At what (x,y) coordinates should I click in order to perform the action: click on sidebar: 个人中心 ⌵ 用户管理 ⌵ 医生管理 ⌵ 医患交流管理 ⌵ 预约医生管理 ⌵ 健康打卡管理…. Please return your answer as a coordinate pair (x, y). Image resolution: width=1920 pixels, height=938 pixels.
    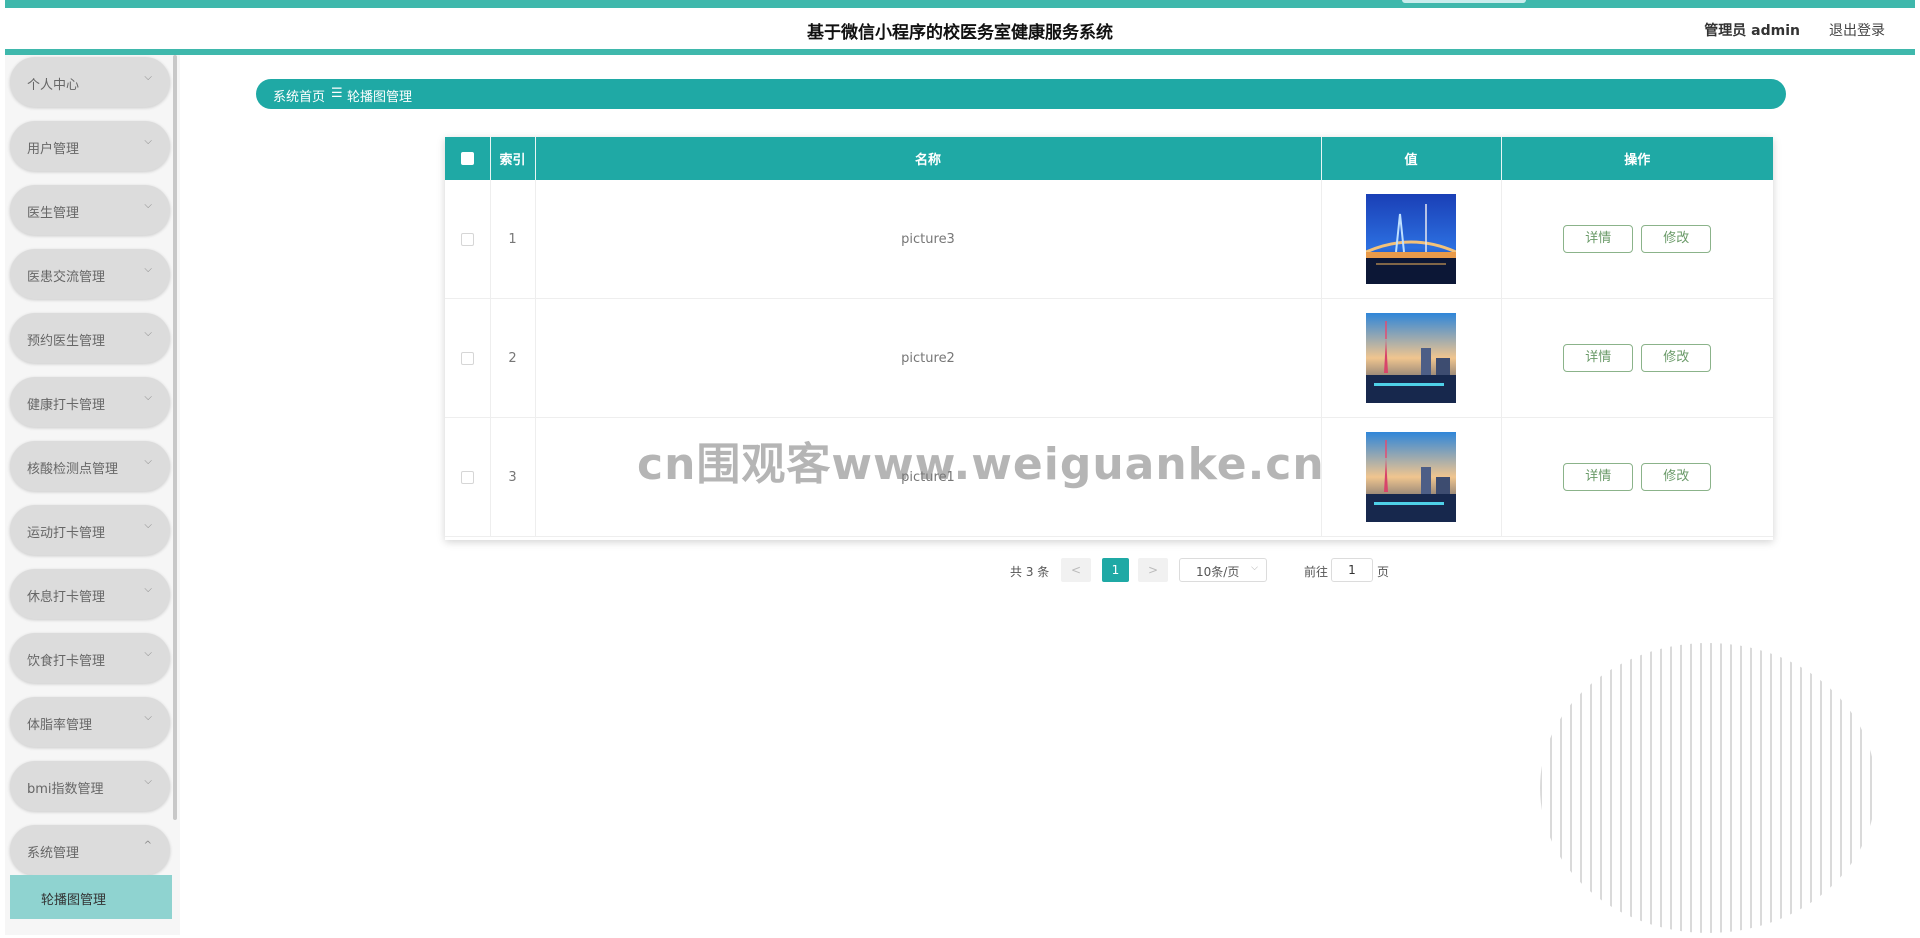
    Looking at the image, I should click on (92, 495).